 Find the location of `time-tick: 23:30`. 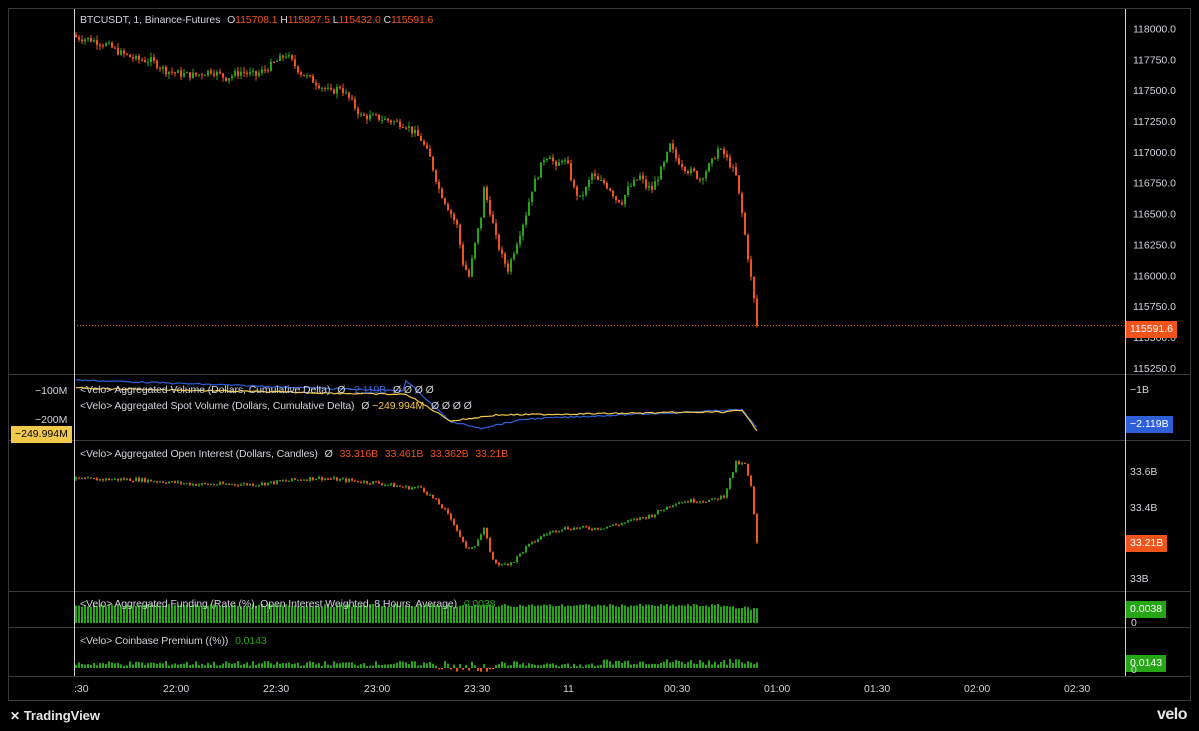

time-tick: 23:30 is located at coordinates (477, 689).